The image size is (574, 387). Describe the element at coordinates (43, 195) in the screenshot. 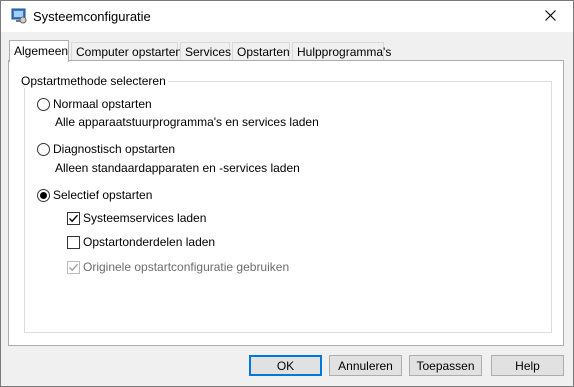

I see `radio-button-selected` at that location.